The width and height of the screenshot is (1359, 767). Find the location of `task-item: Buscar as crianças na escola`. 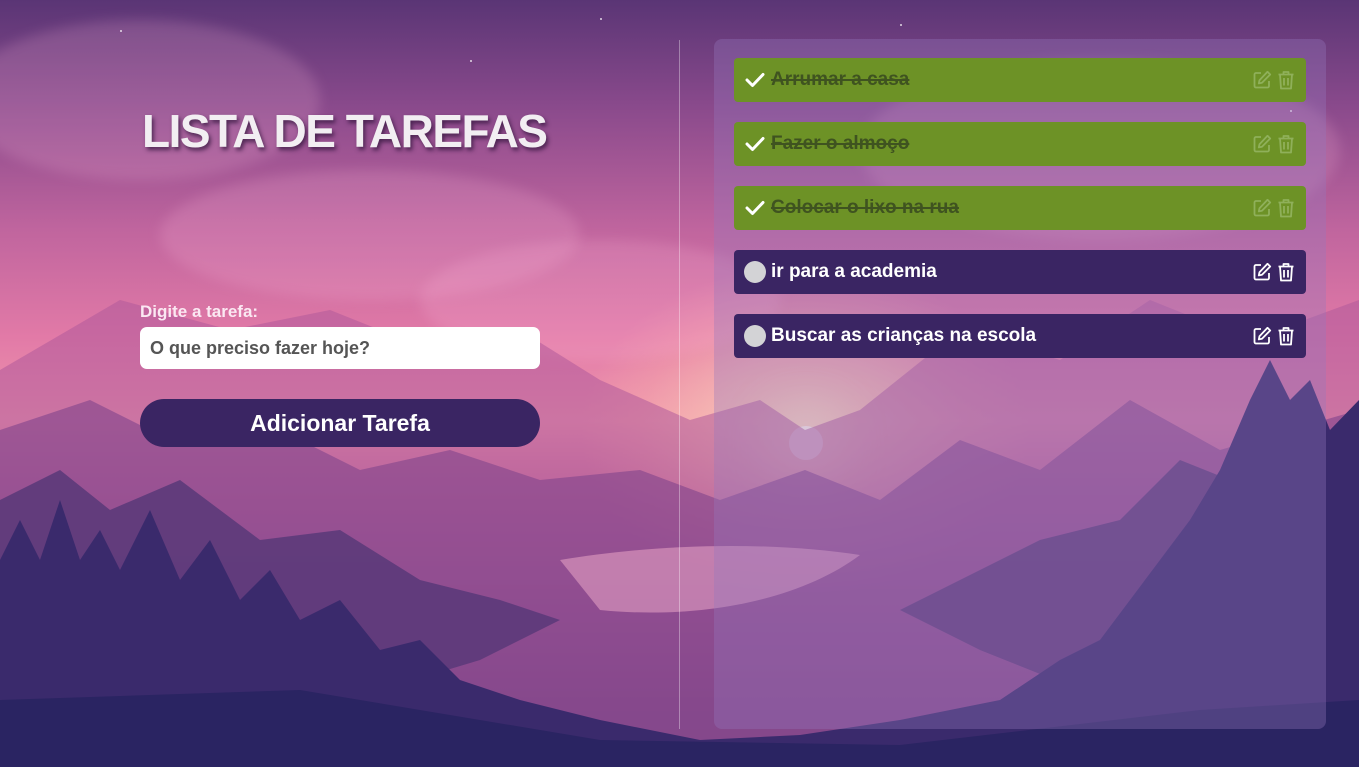

task-item: Buscar as crianças na escola is located at coordinates (1020, 336).